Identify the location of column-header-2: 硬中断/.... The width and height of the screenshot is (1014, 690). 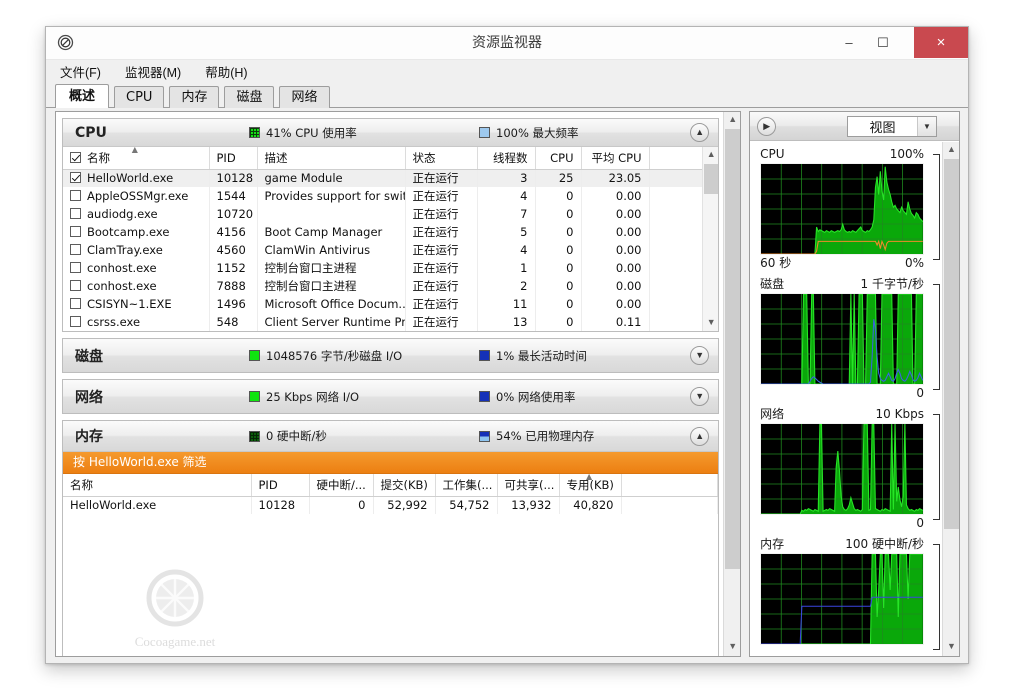
(341, 485).